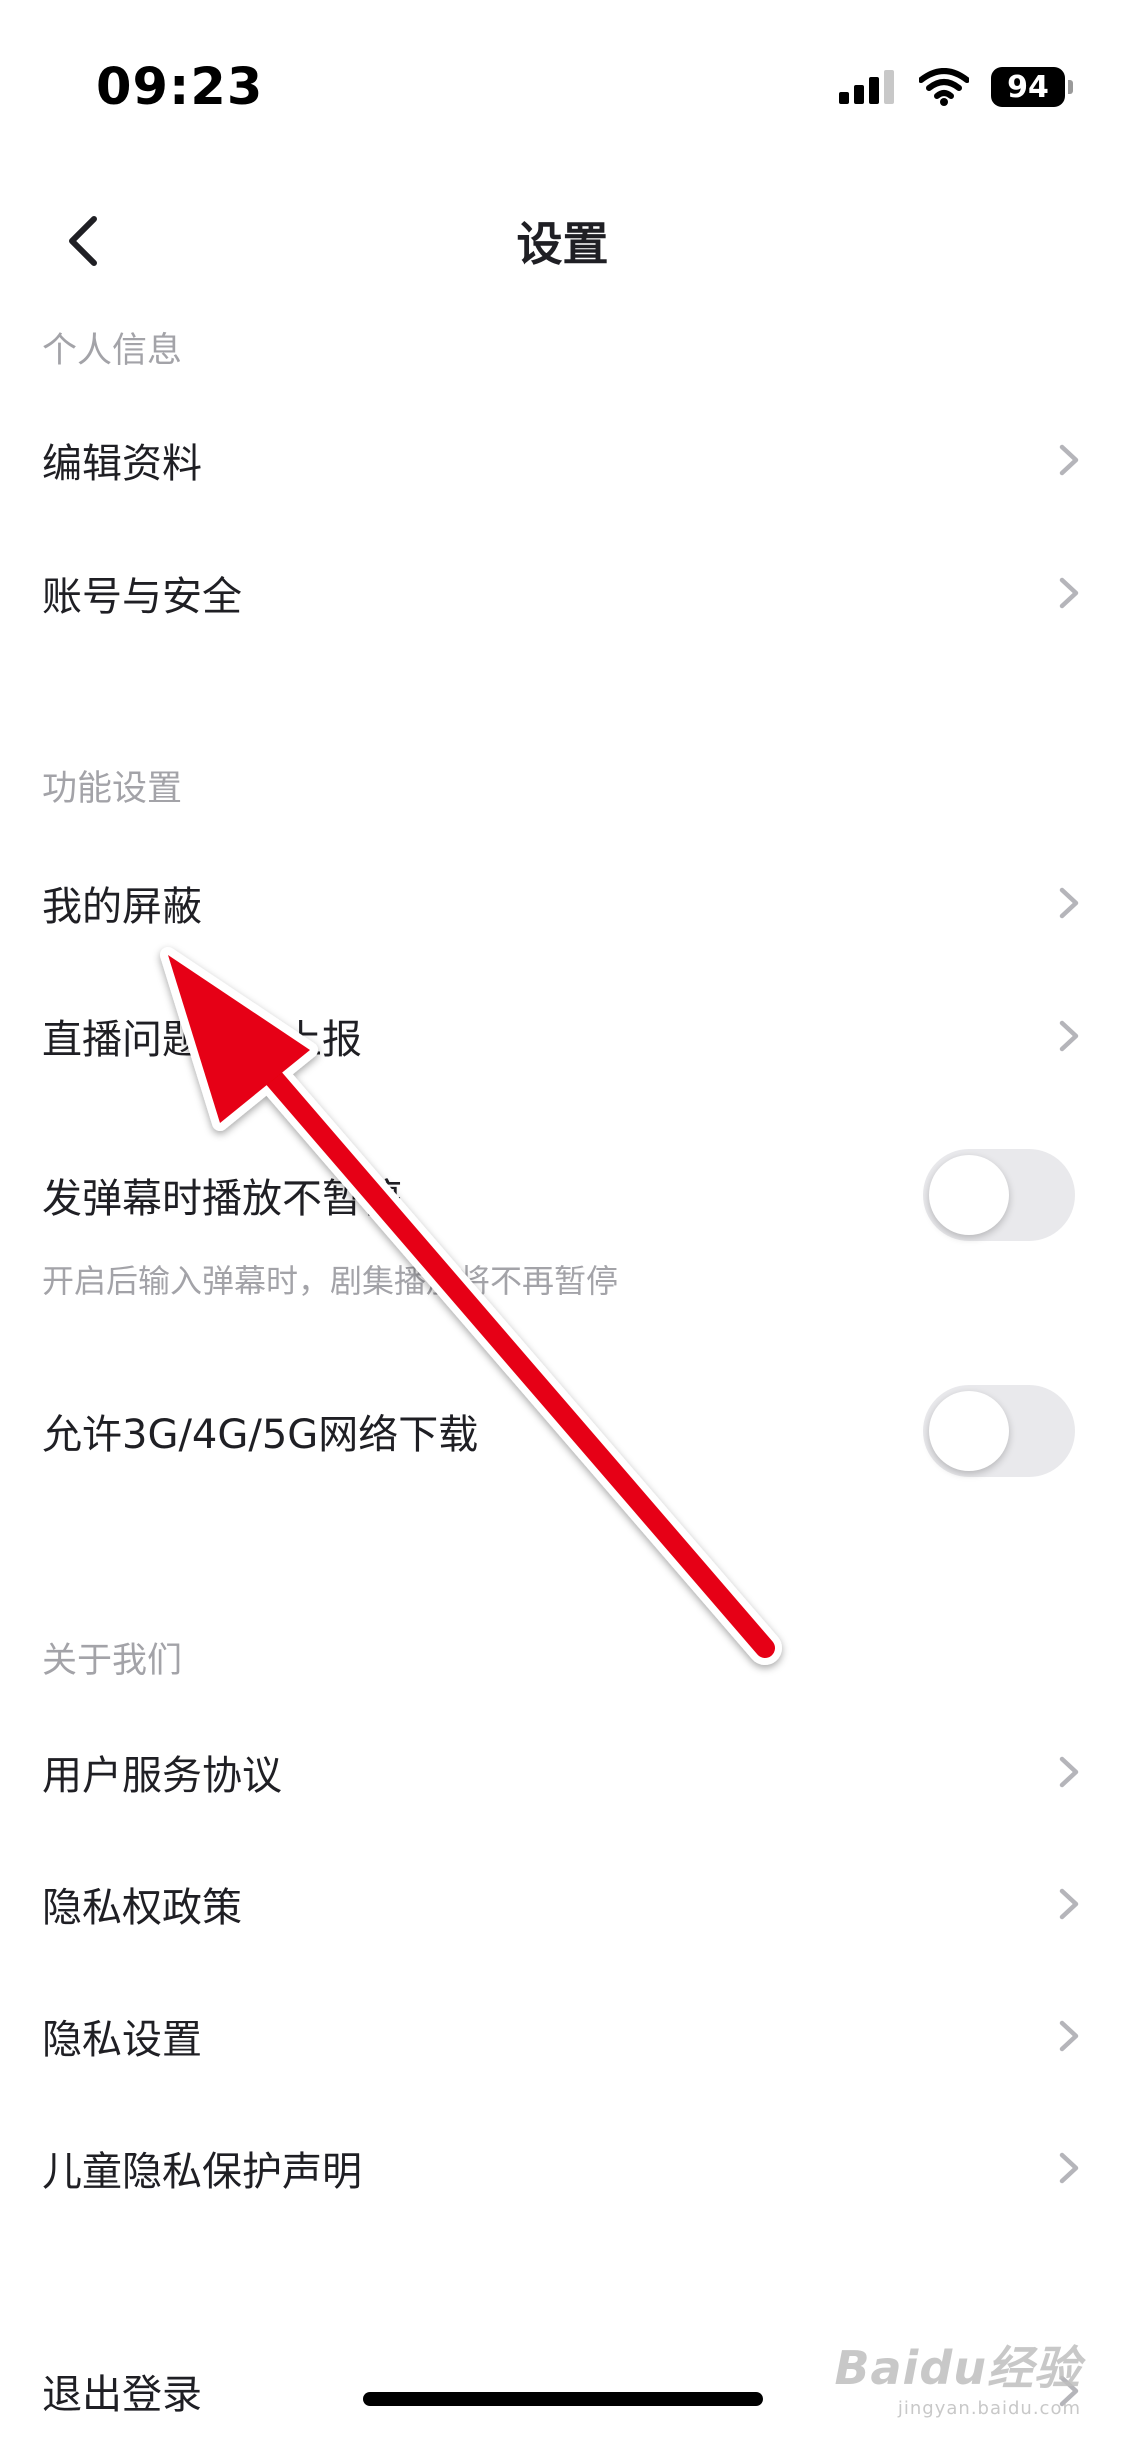 Image resolution: width=1125 pixels, height=2446 pixels. I want to click on row-privacy-policy: 隐私权政策, so click(562, 1904).